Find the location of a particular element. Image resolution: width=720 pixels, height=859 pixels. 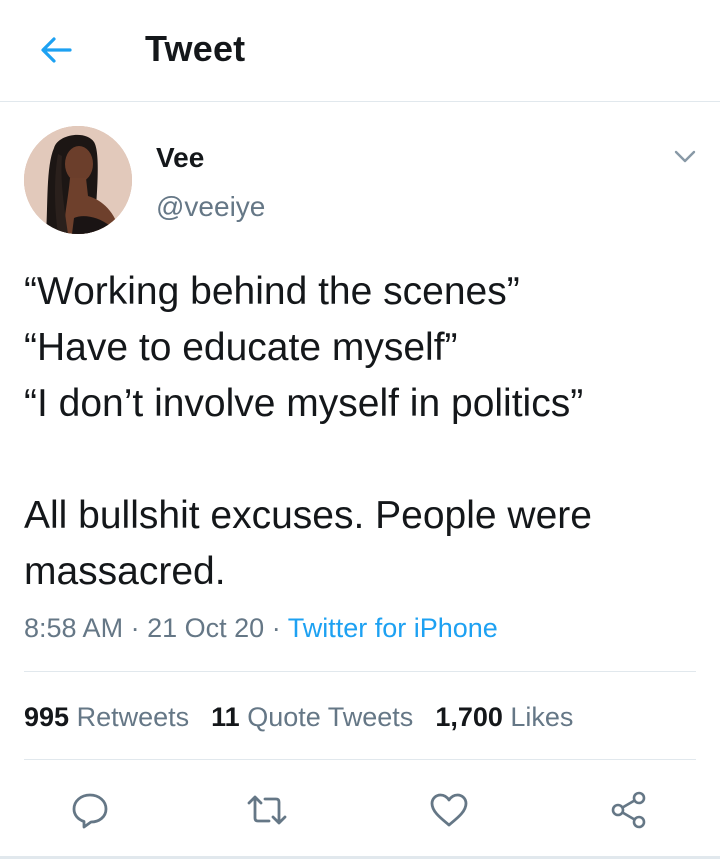

retweets-label: Retweets is located at coordinates (133, 717).